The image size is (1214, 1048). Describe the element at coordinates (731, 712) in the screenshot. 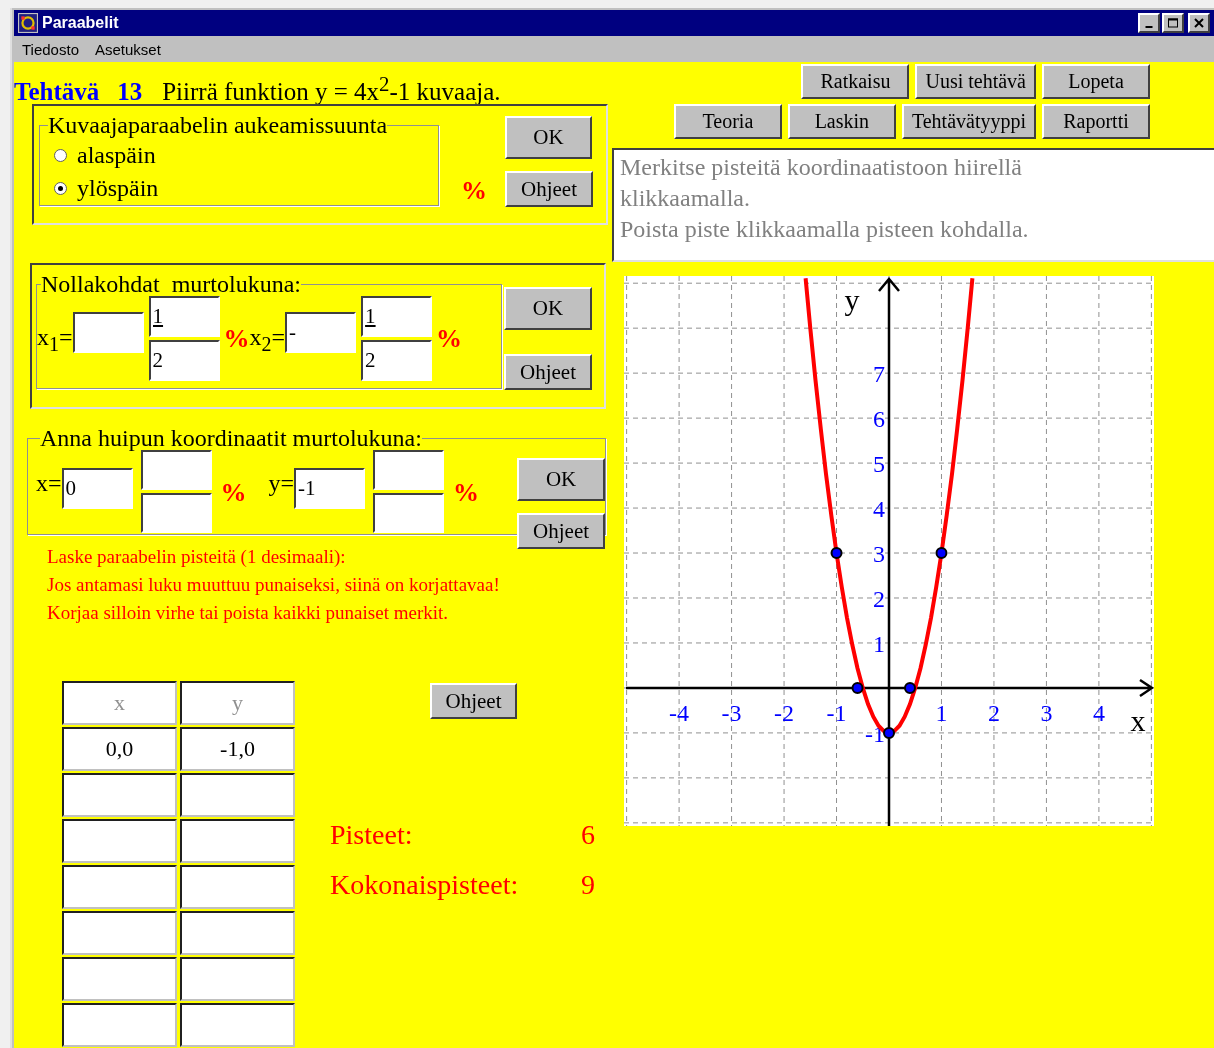

I see `tick-label: -3` at that location.